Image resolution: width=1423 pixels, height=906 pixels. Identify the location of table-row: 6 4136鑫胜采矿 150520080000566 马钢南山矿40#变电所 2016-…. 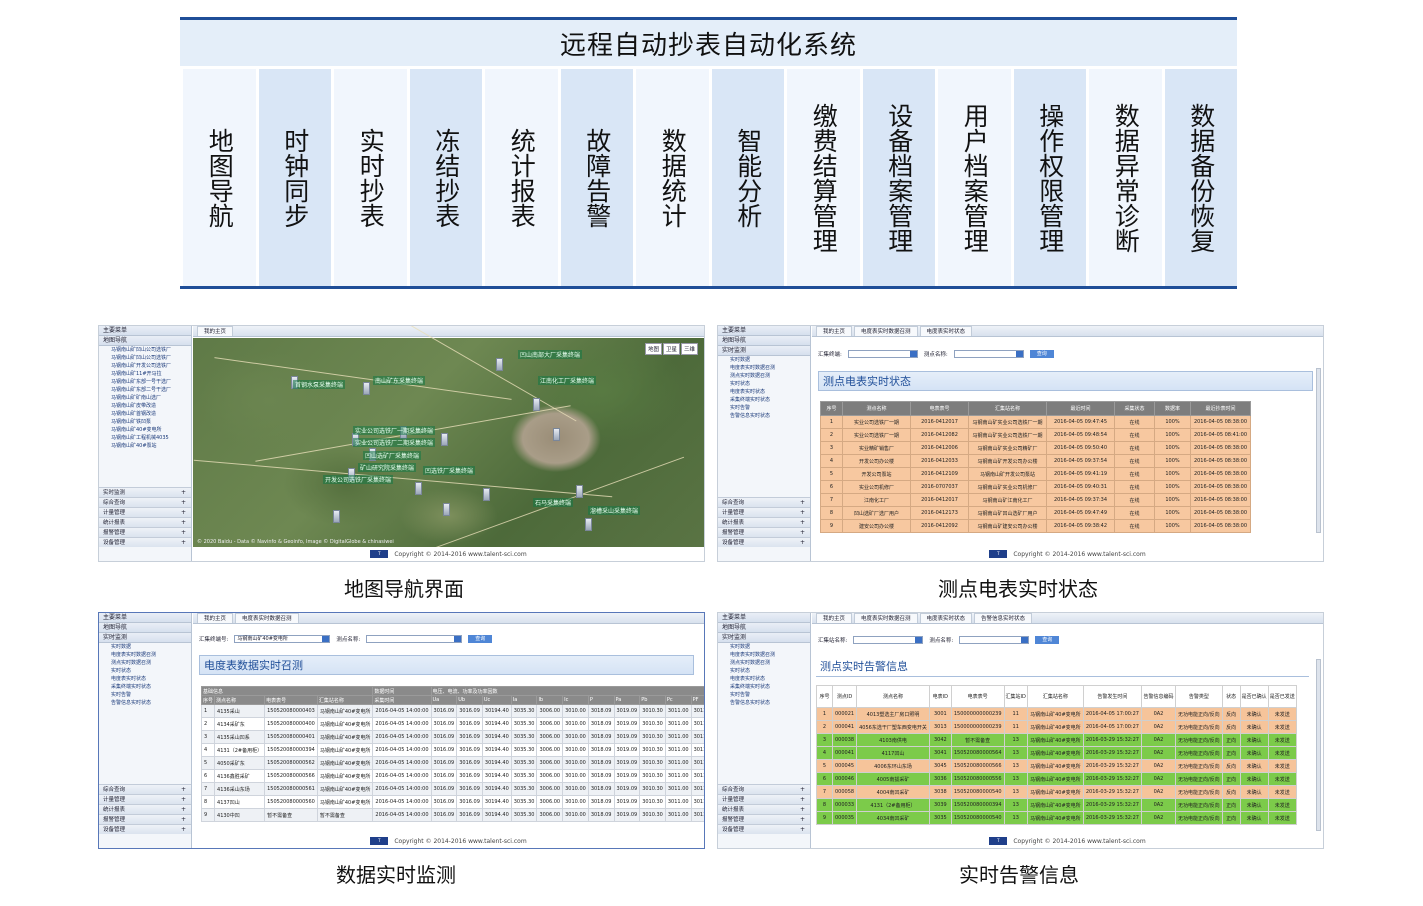
(452, 776).